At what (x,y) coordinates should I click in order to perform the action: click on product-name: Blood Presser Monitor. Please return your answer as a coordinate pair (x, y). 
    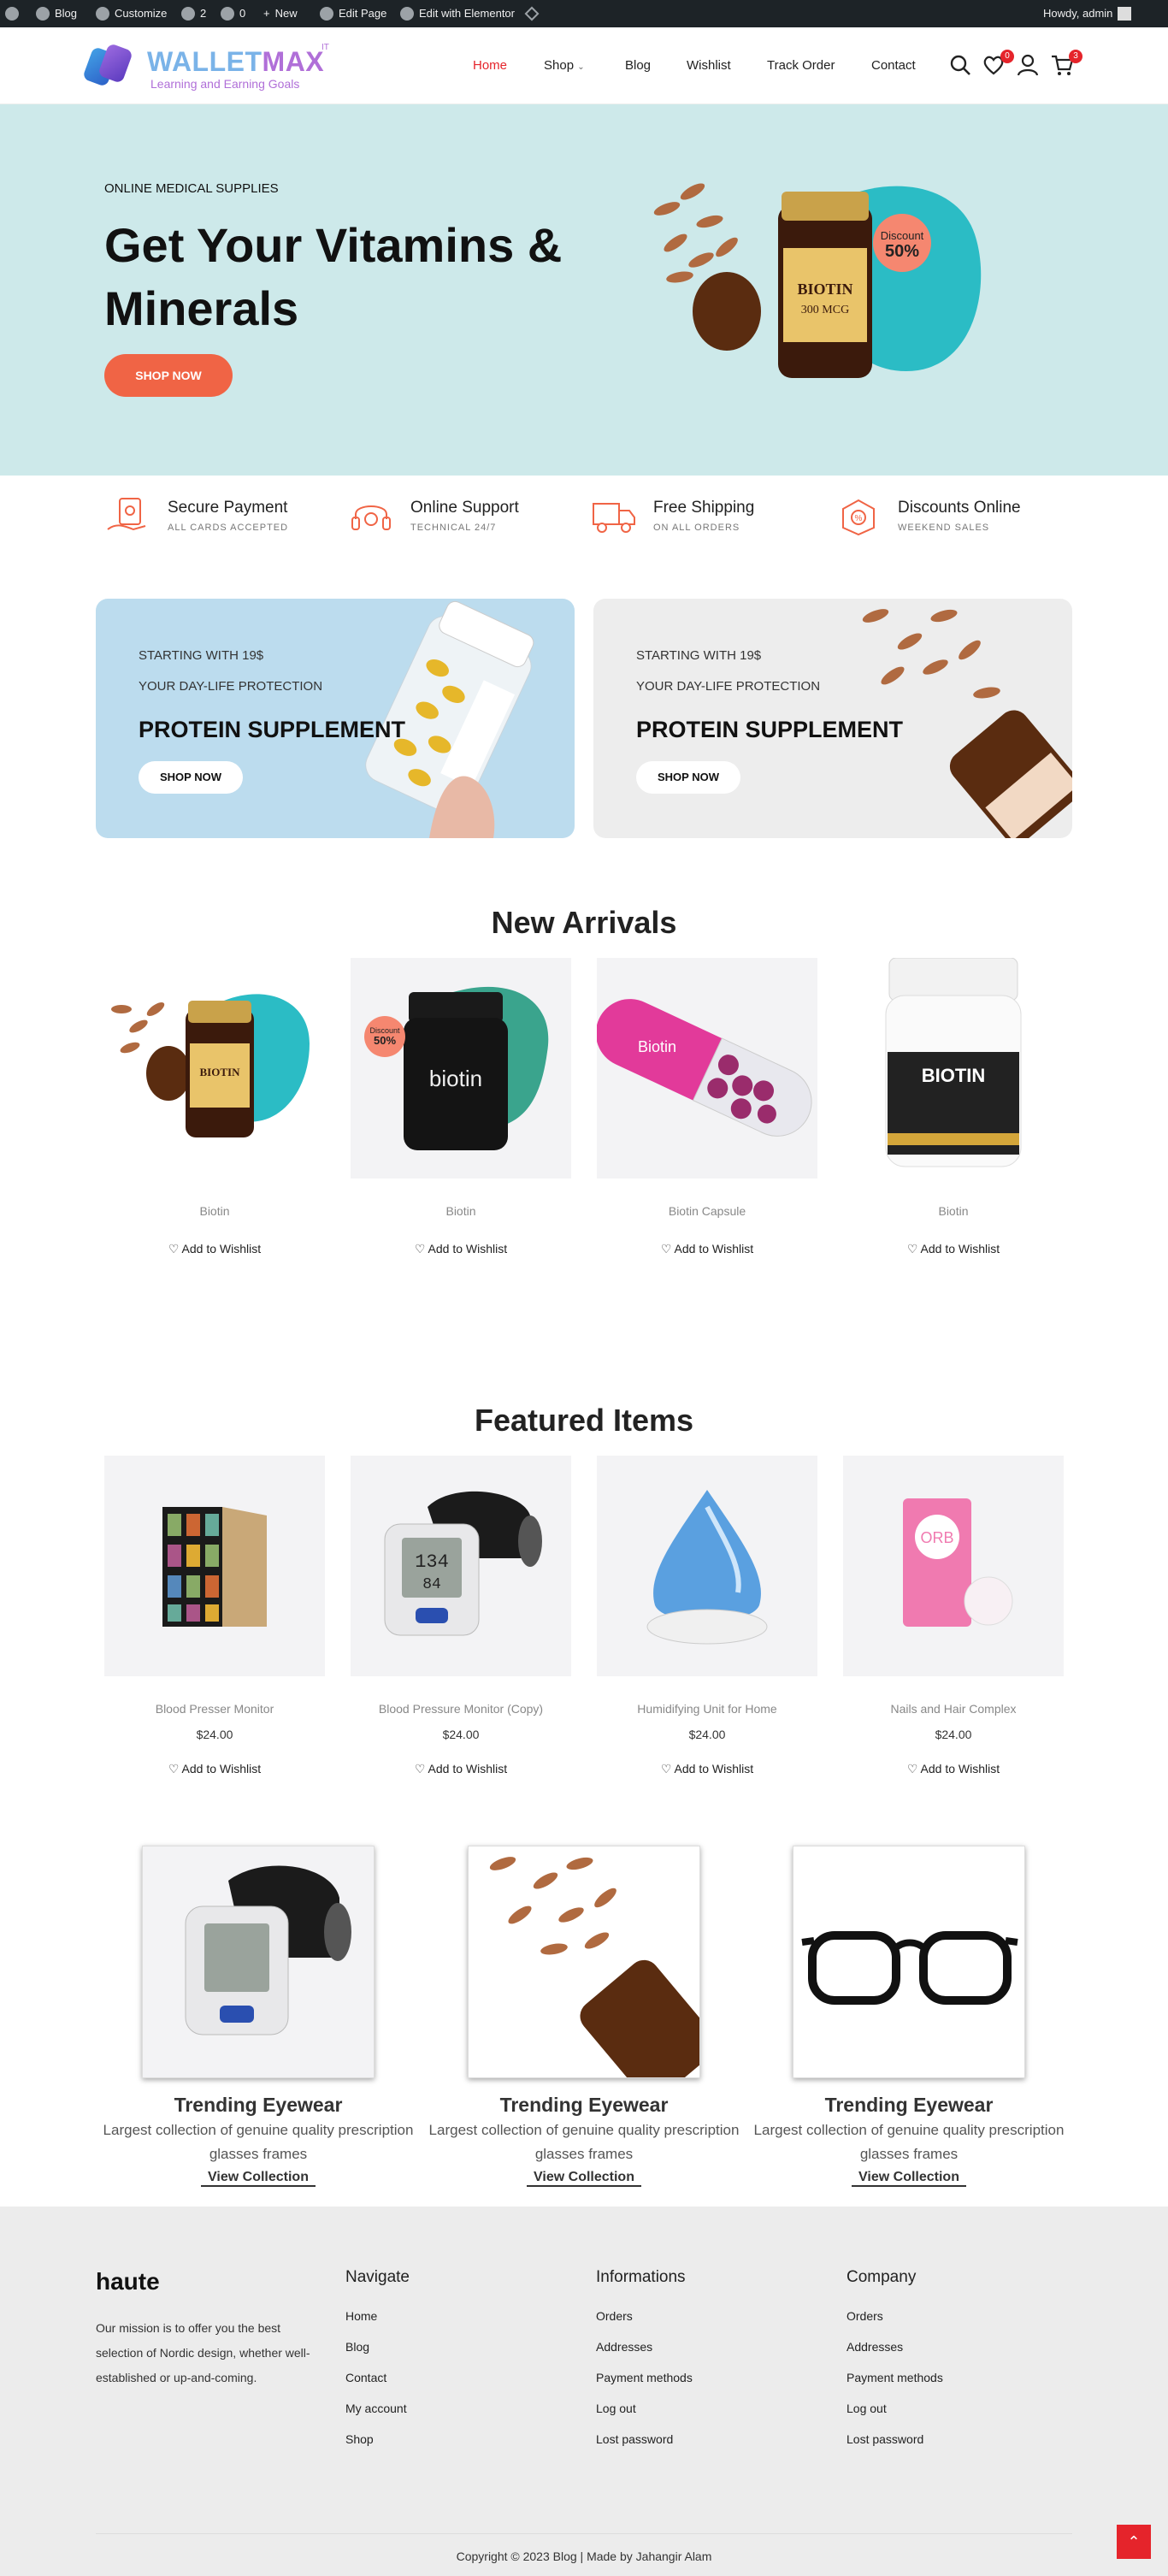
    Looking at the image, I should click on (215, 1709).